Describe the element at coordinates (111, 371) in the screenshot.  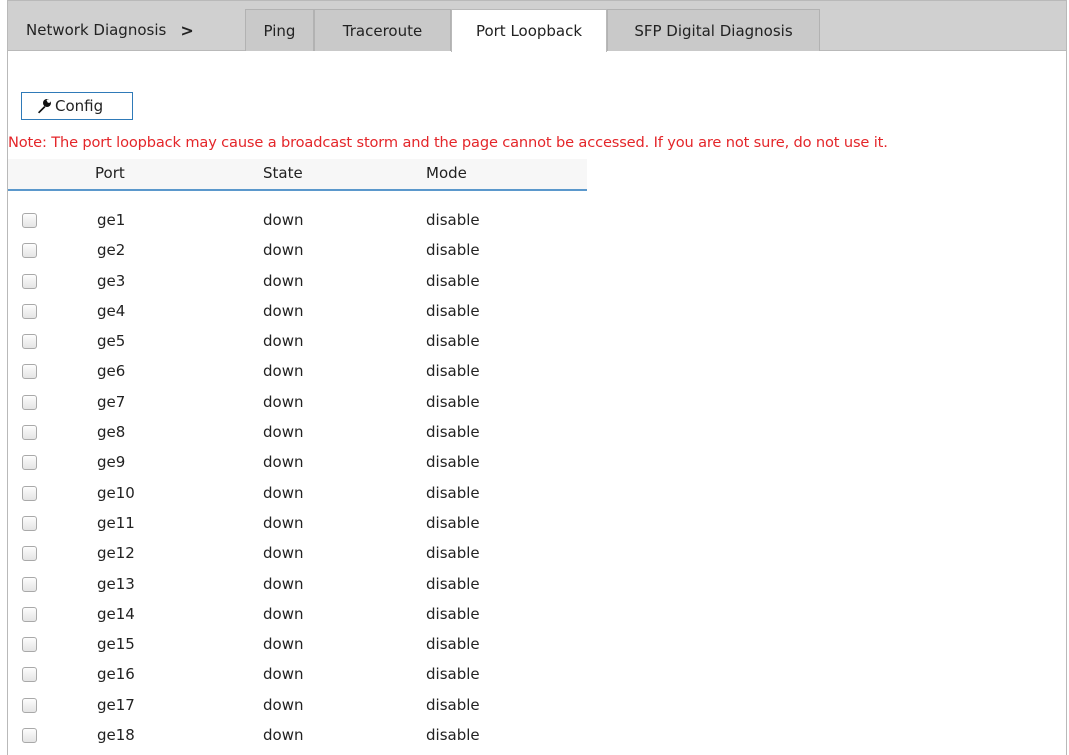
I see `port-cell: ge6` at that location.